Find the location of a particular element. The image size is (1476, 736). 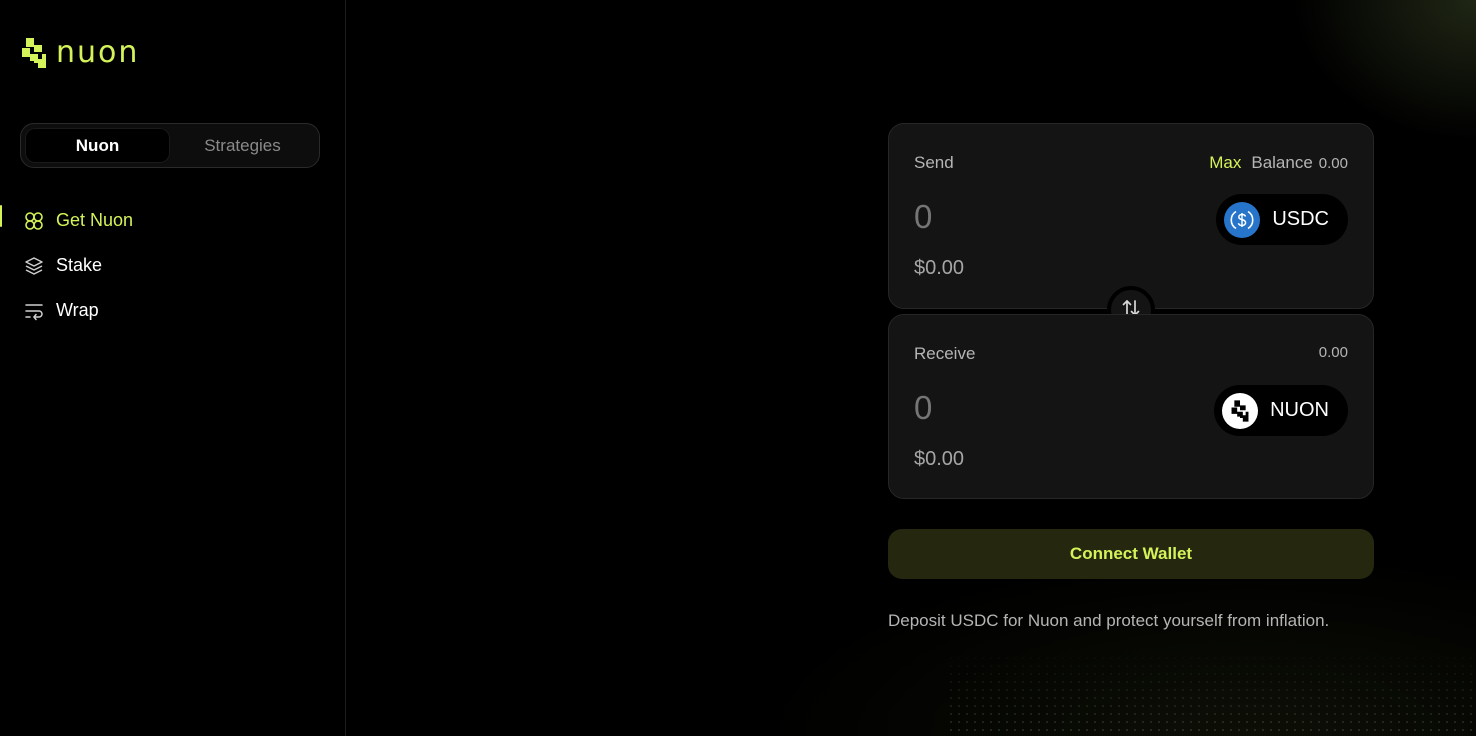

nuon-logo: nuon is located at coordinates (79, 53).